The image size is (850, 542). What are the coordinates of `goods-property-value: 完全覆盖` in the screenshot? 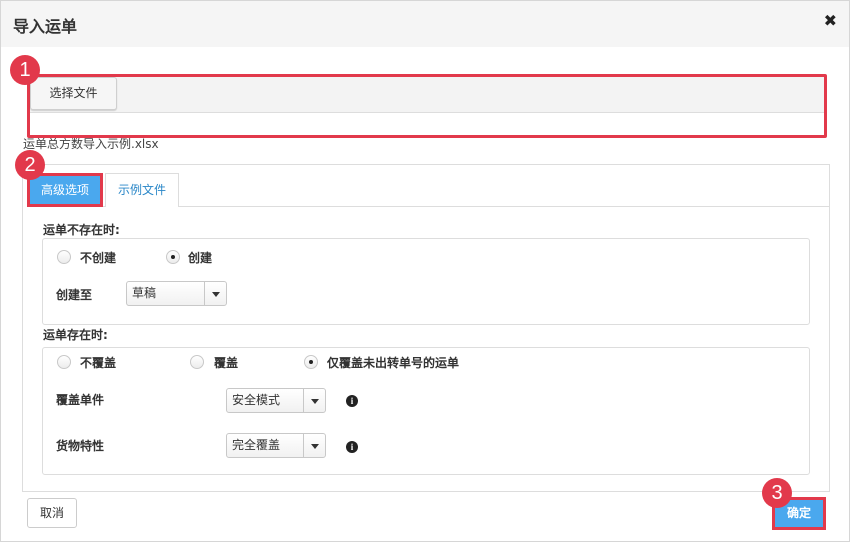 It's located at (256, 445).